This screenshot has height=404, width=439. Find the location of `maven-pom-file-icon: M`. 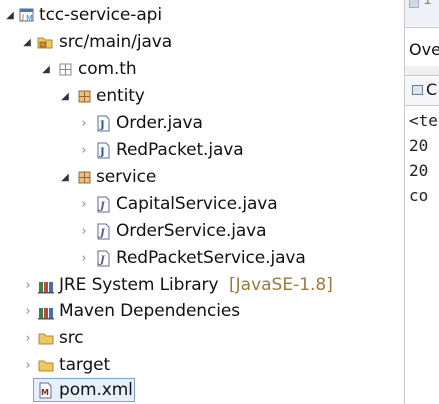

maven-pom-file-icon: M is located at coordinates (46, 390).